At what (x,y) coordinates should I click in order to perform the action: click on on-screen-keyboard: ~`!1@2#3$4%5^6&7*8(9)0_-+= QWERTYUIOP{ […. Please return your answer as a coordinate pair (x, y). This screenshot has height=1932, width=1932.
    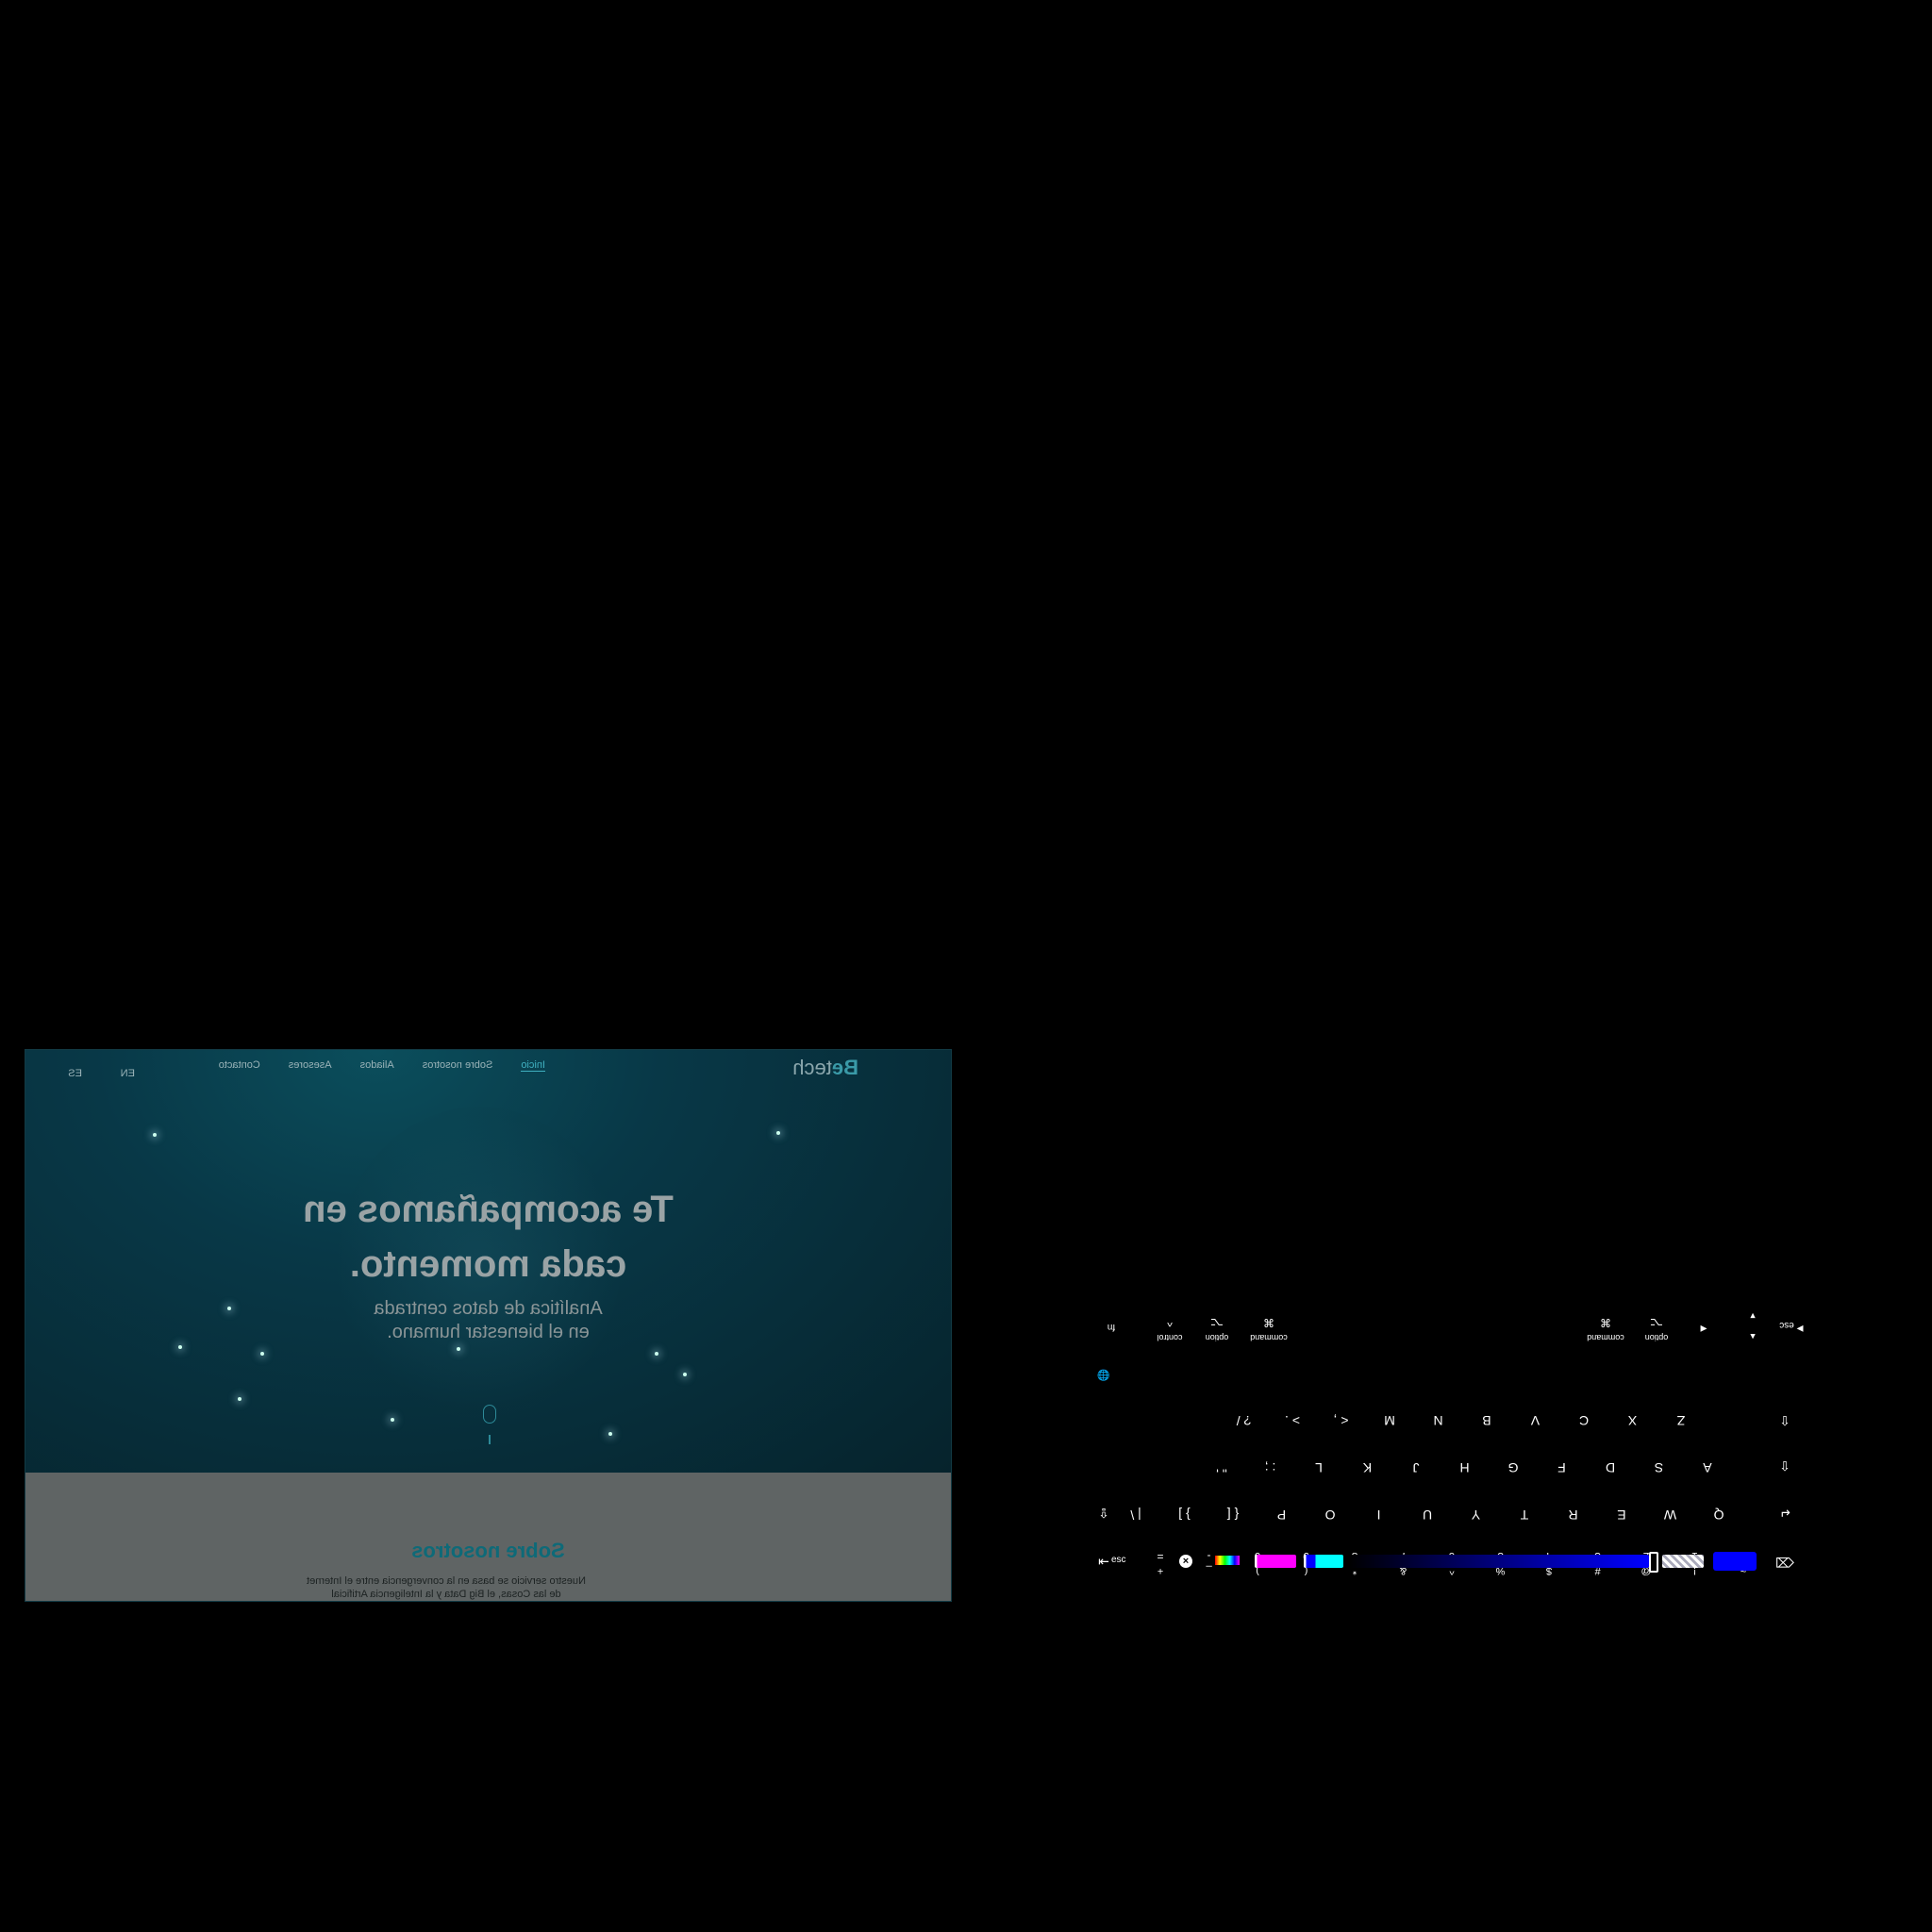
    Looking at the image, I should click on (1452, 1444).